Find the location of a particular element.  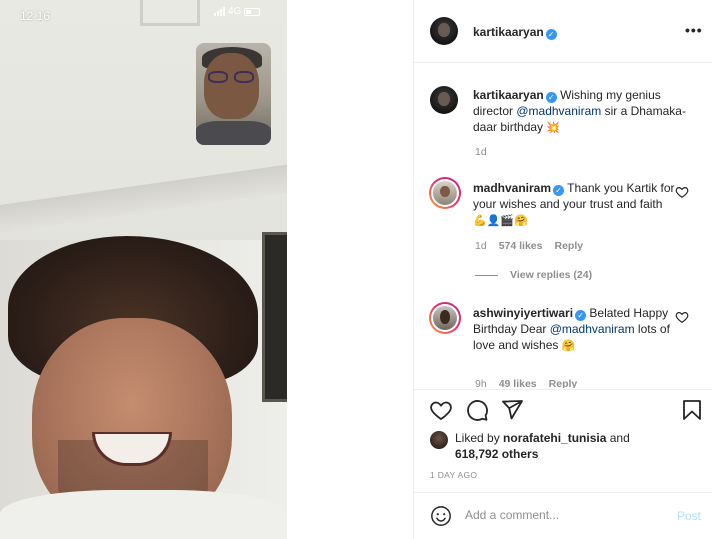

liked-by-count: 618,792 others is located at coordinates (496, 454).